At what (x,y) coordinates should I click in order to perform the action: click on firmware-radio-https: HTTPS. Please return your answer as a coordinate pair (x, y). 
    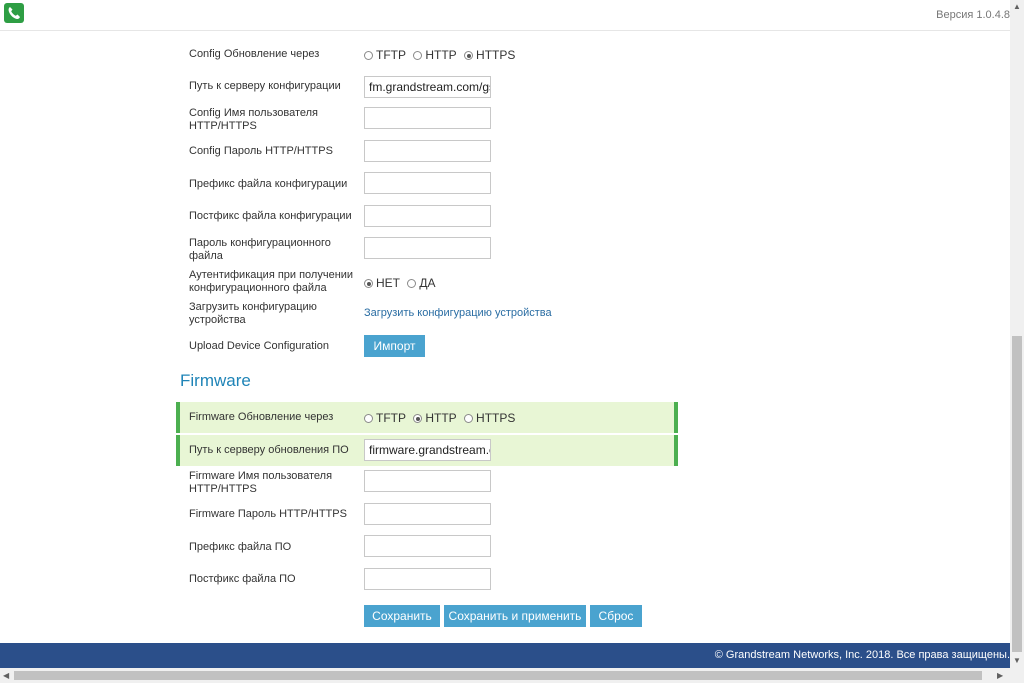
    Looking at the image, I should click on (489, 418).